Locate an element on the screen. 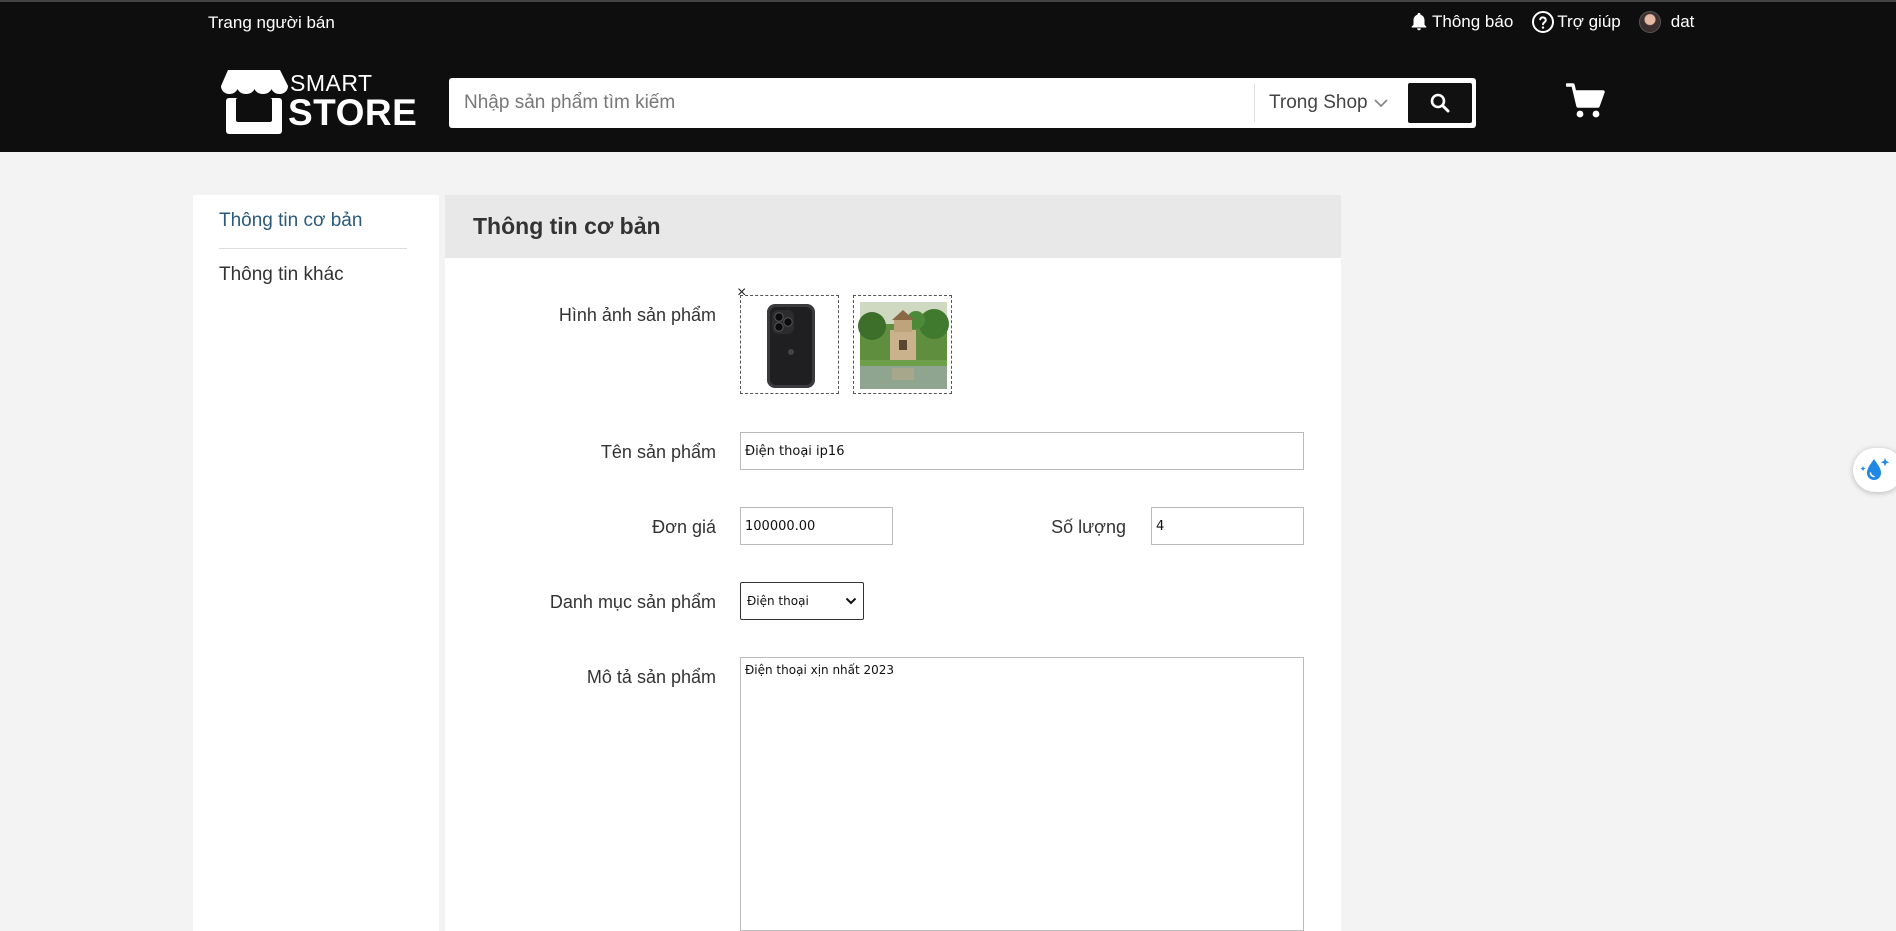  panel-header: Thông tin cơ bản is located at coordinates (893, 226).